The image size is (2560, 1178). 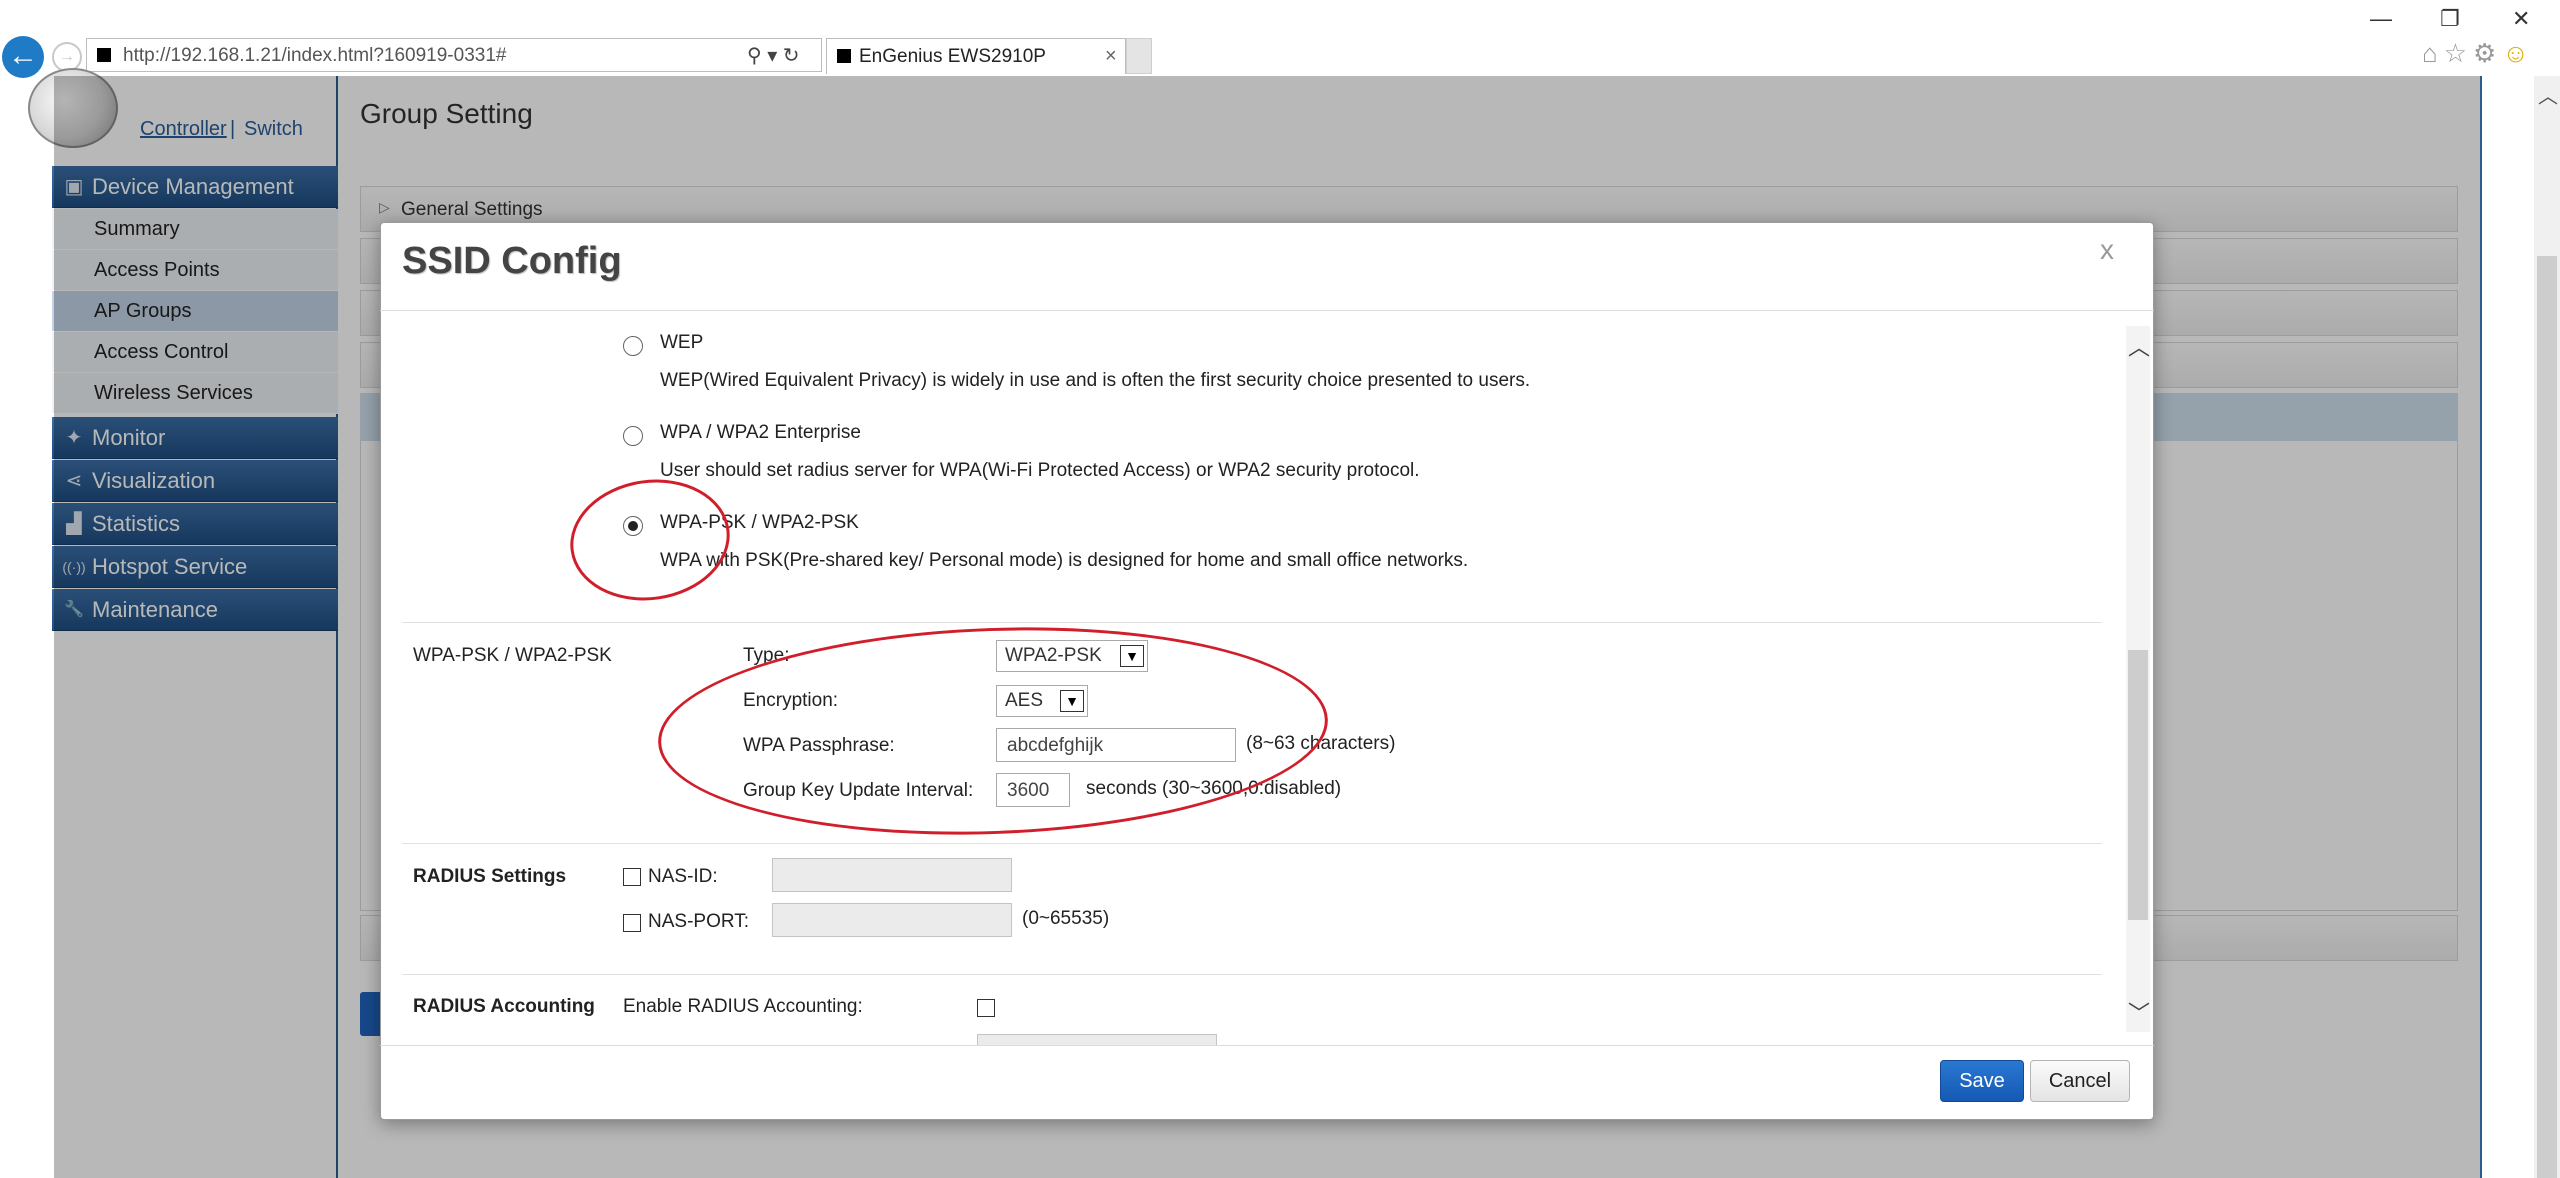 I want to click on nas-id-checkbox, so click(x=632, y=877).